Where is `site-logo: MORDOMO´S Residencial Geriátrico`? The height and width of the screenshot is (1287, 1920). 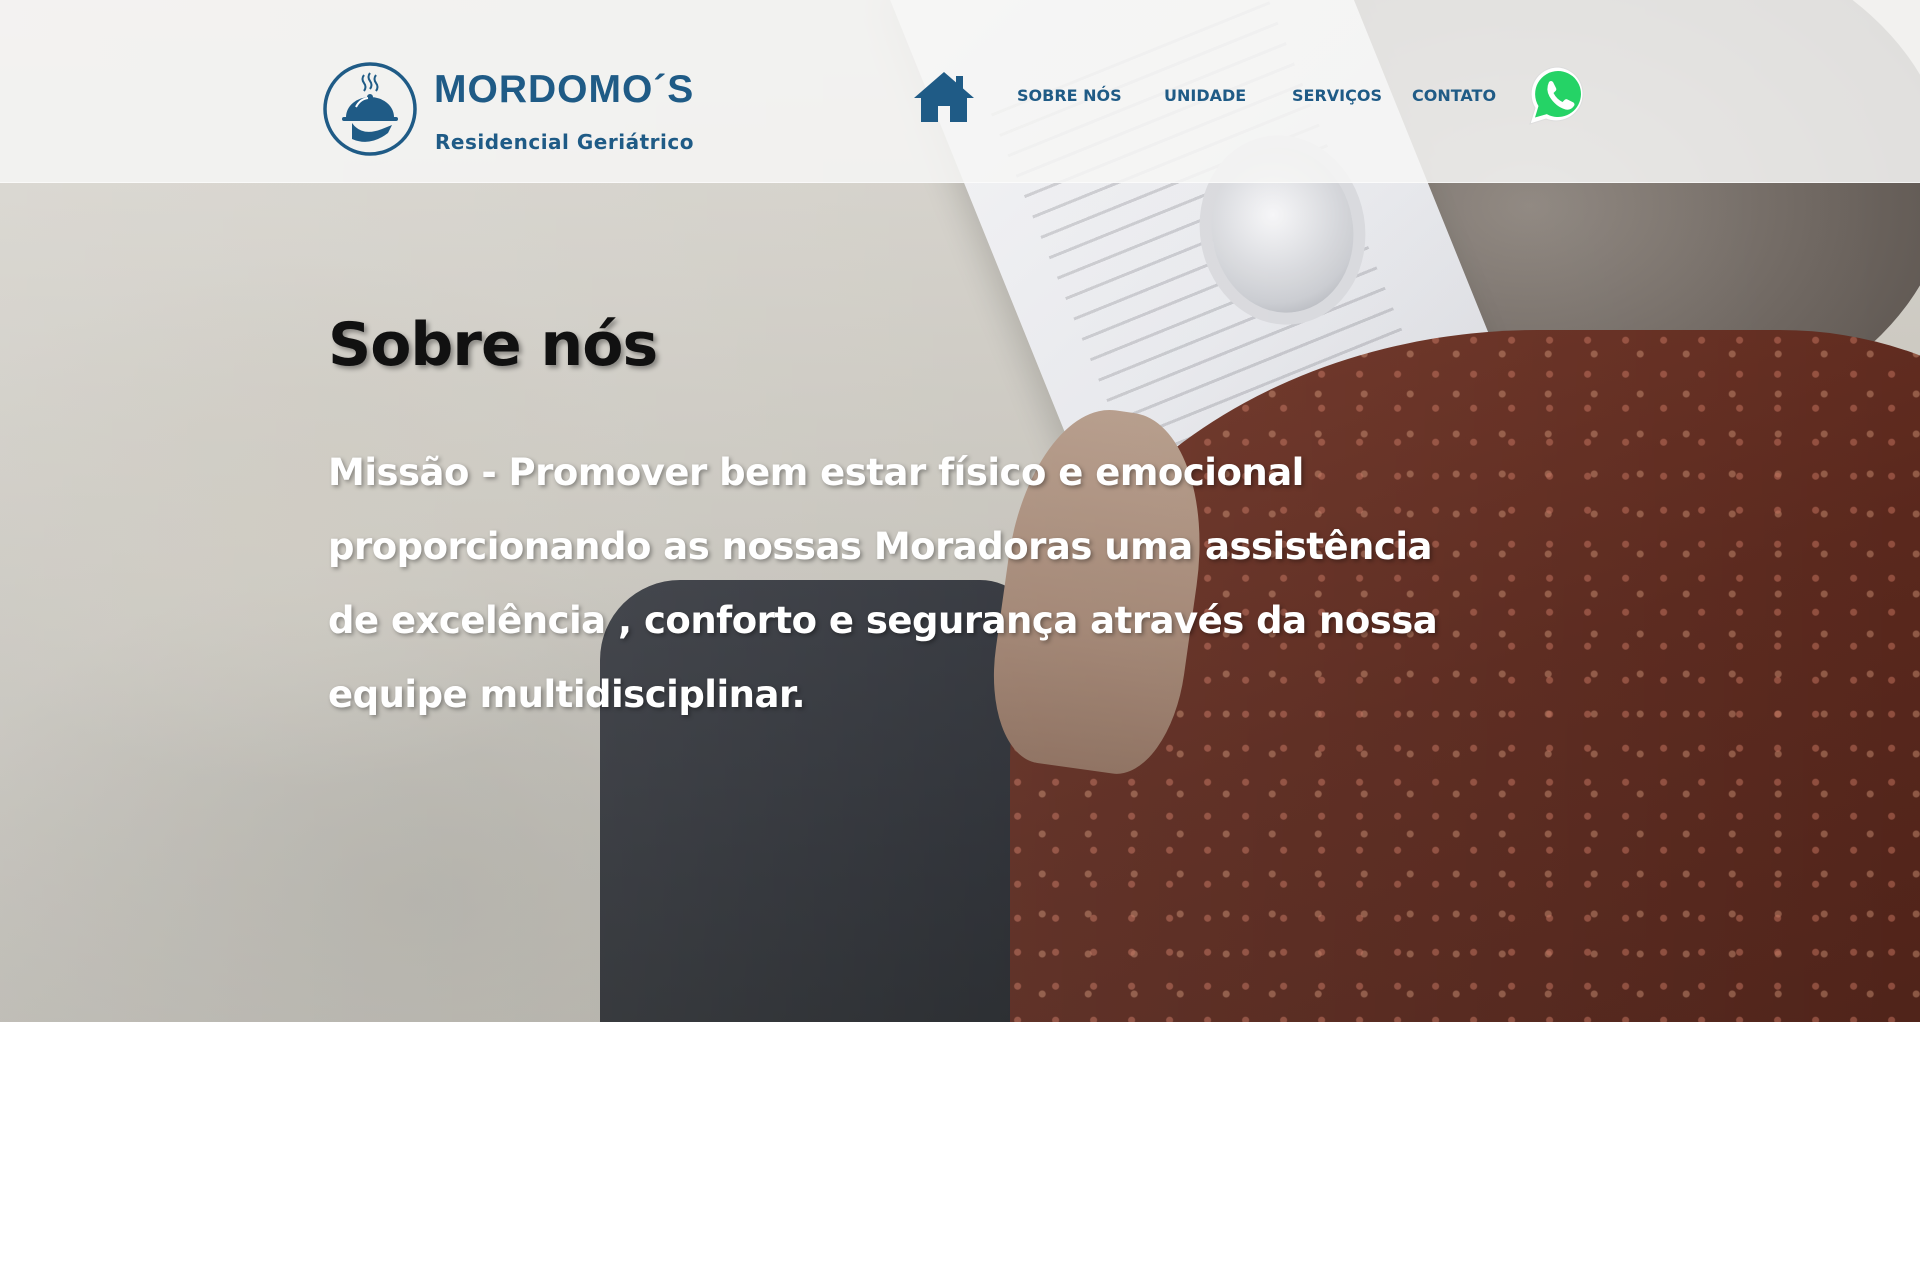 site-logo: MORDOMO´S Residencial Geriátrico is located at coordinates (508, 108).